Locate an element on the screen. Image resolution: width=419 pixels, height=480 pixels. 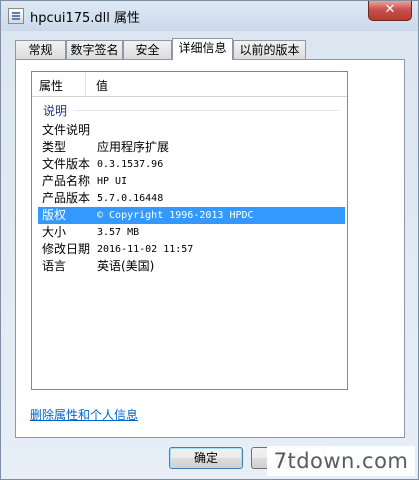
property-name: 文件说明 is located at coordinates (66, 130).